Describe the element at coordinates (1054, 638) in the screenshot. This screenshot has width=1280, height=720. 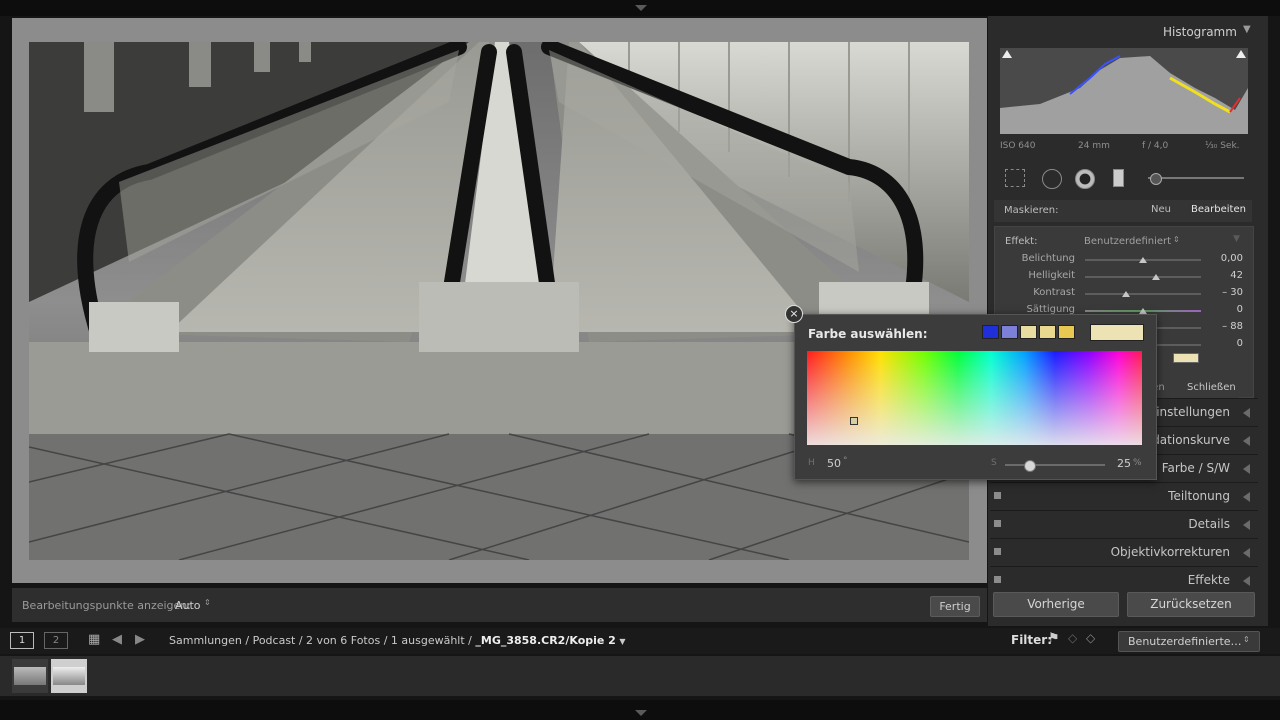
I see `flag-filter-icon: ⚑` at that location.